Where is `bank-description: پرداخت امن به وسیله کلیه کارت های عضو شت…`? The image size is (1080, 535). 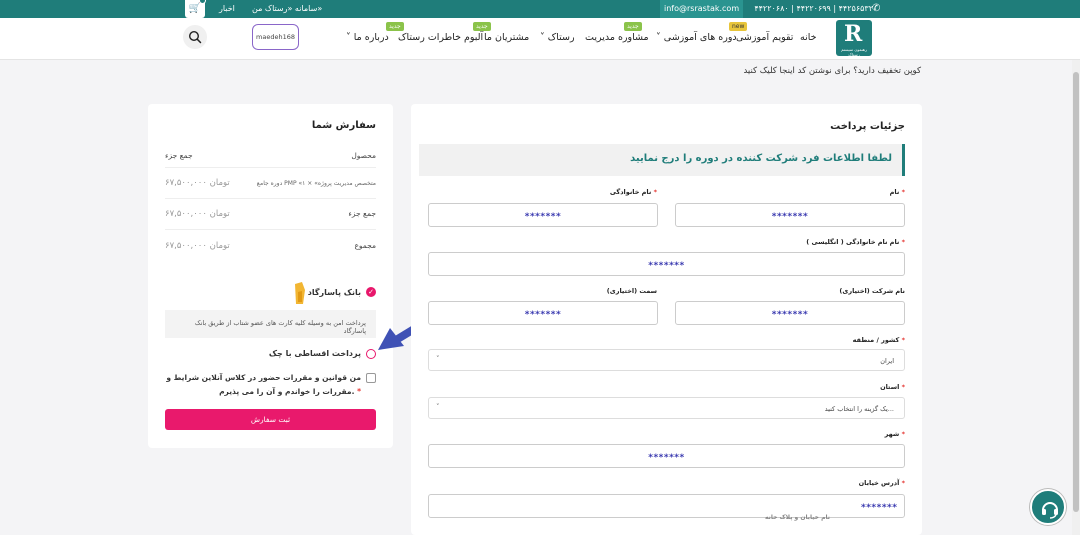
bank-description: پرداخت امن به وسیله کلیه کارت های عضو شت… is located at coordinates (270, 324).